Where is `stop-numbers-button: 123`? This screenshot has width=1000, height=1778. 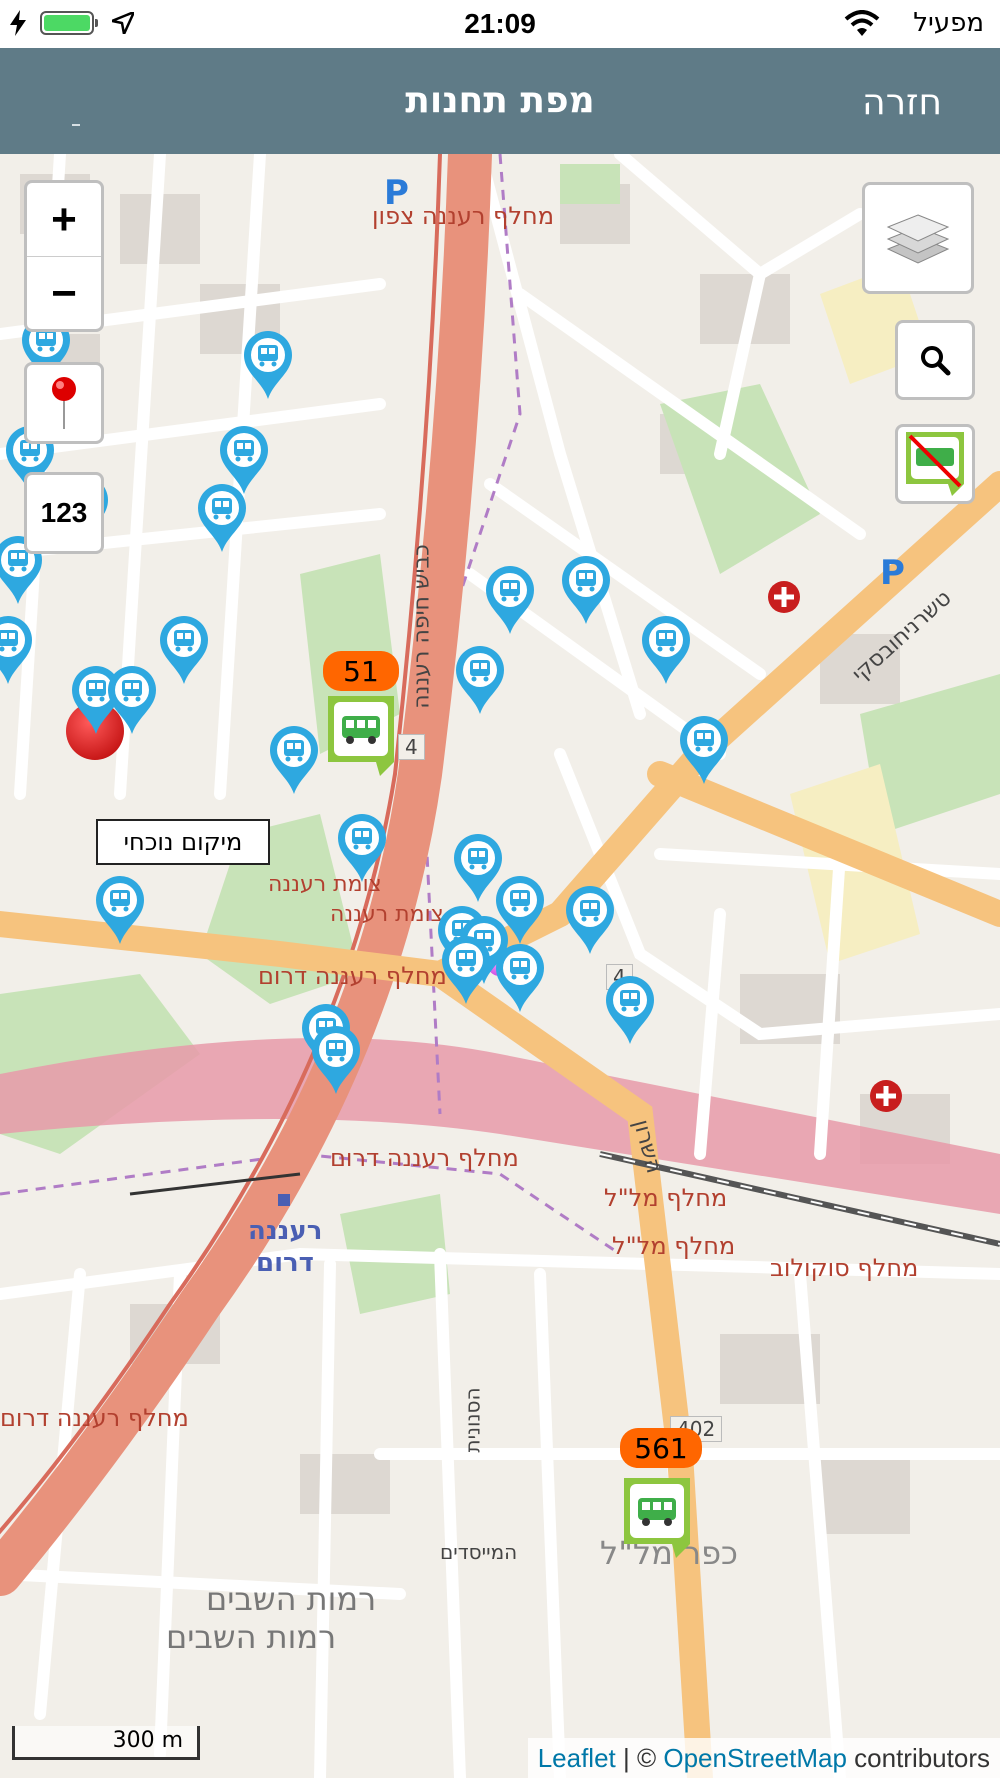 stop-numbers-button: 123 is located at coordinates (64, 513).